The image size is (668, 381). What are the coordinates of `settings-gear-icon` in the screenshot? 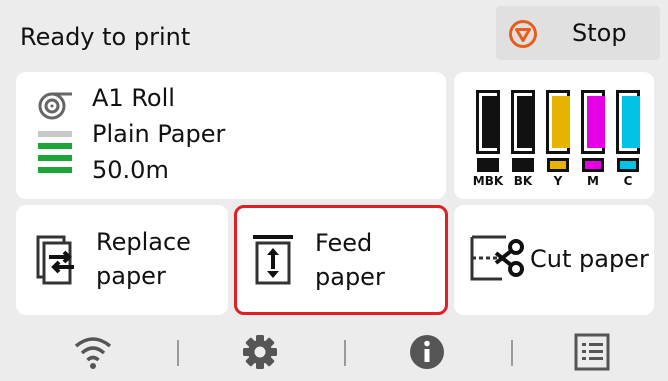 It's located at (260, 352).